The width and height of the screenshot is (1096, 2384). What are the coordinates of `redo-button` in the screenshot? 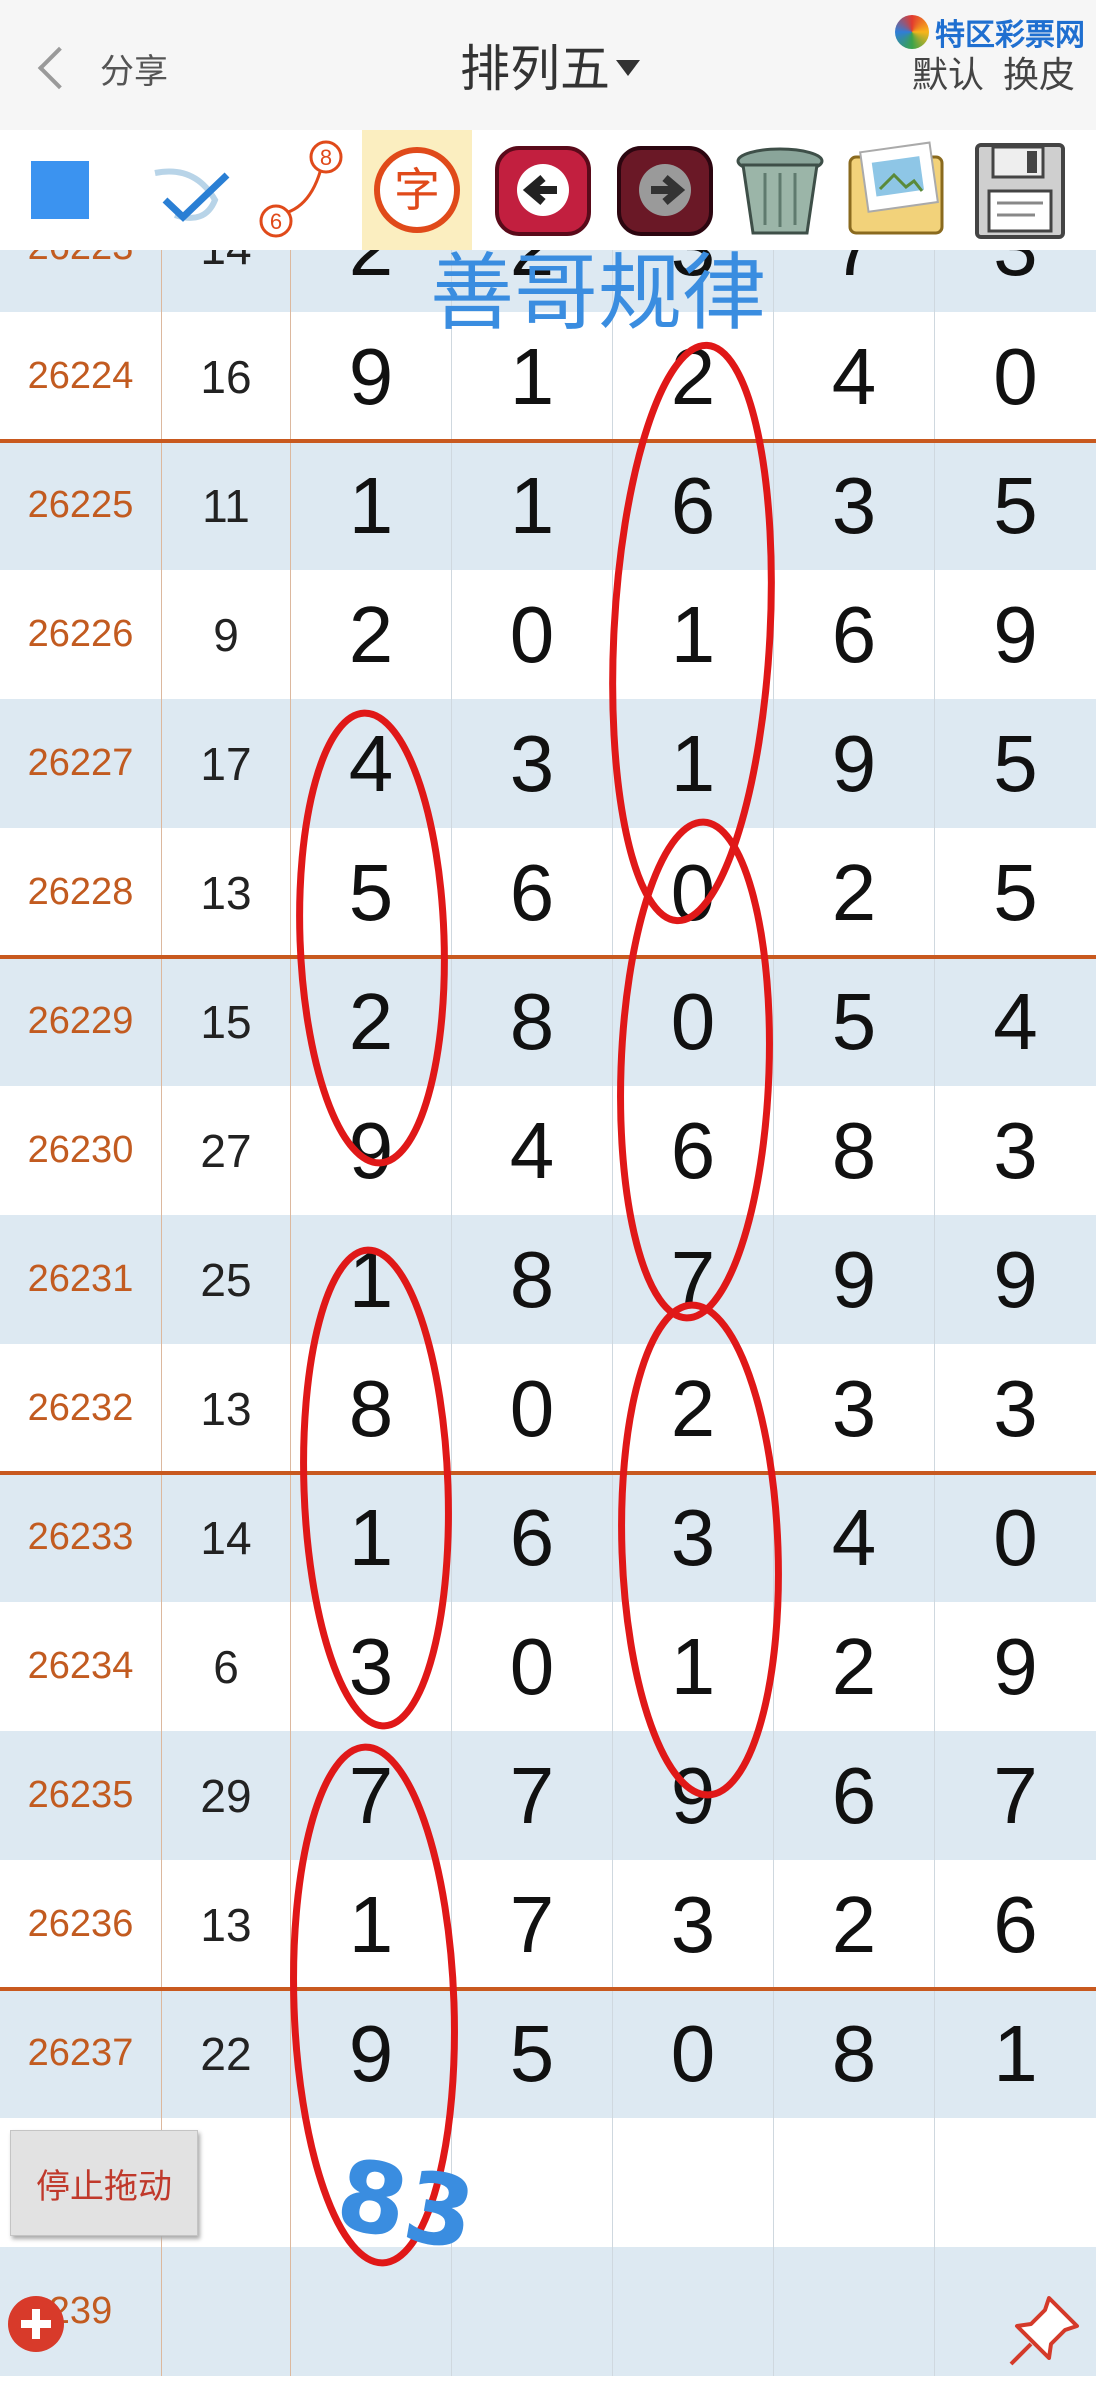 It's located at (665, 190).